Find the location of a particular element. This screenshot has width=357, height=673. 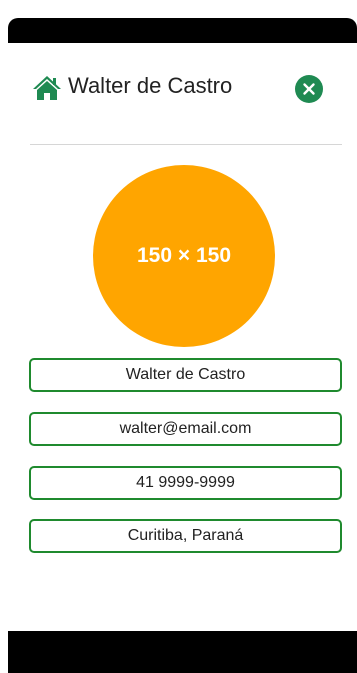

avatar: 150 × 150 is located at coordinates (184, 256).